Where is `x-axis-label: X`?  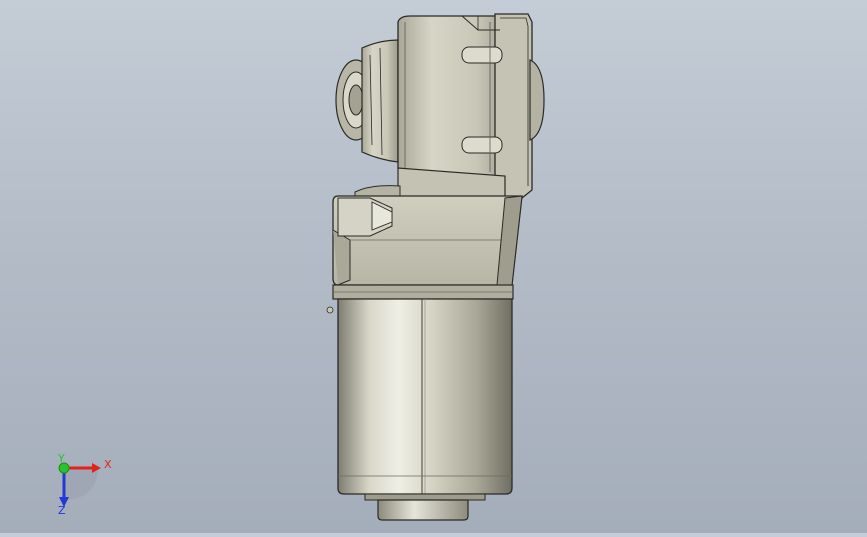 x-axis-label: X is located at coordinates (108, 464).